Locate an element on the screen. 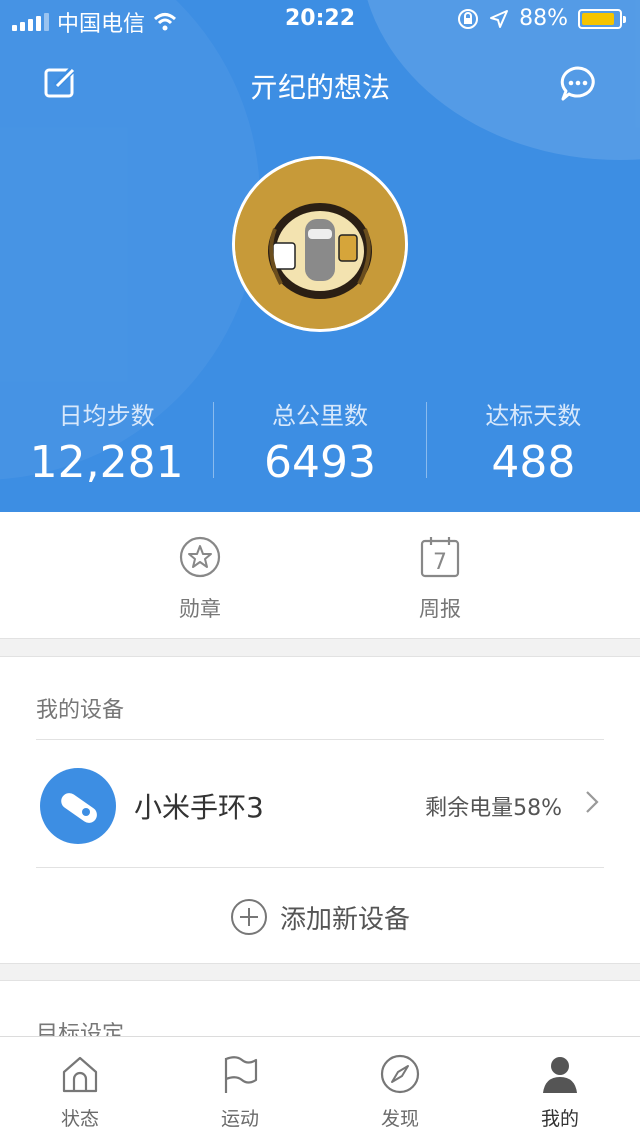  tab-status: 状态 is located at coordinates (80, 1087).